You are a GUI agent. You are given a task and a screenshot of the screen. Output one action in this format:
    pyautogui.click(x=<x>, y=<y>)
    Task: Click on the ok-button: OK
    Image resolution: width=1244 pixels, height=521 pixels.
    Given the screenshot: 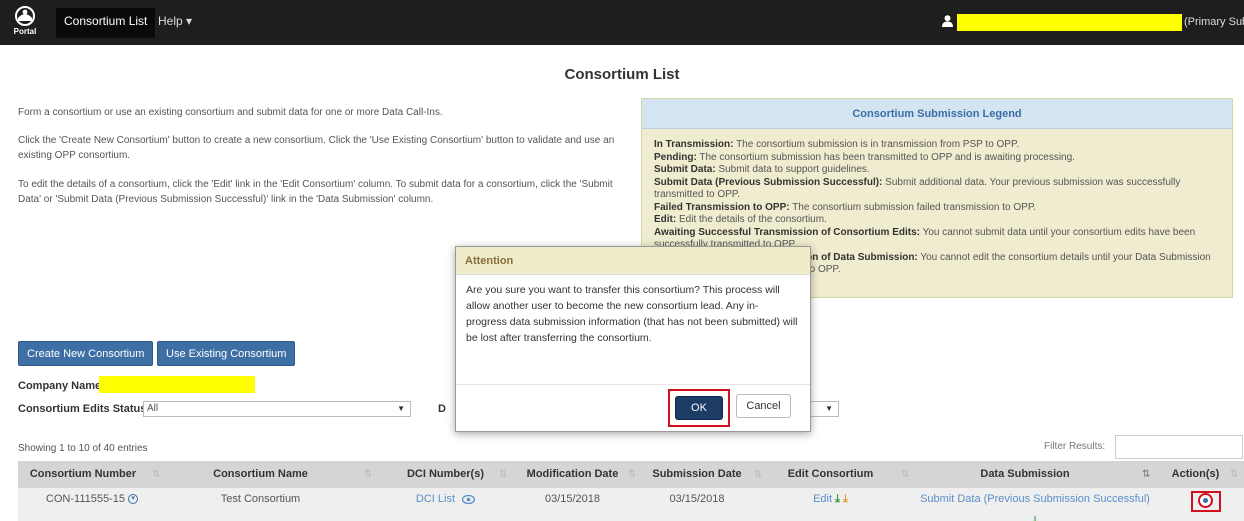 What is the action you would take?
    pyautogui.click(x=699, y=408)
    